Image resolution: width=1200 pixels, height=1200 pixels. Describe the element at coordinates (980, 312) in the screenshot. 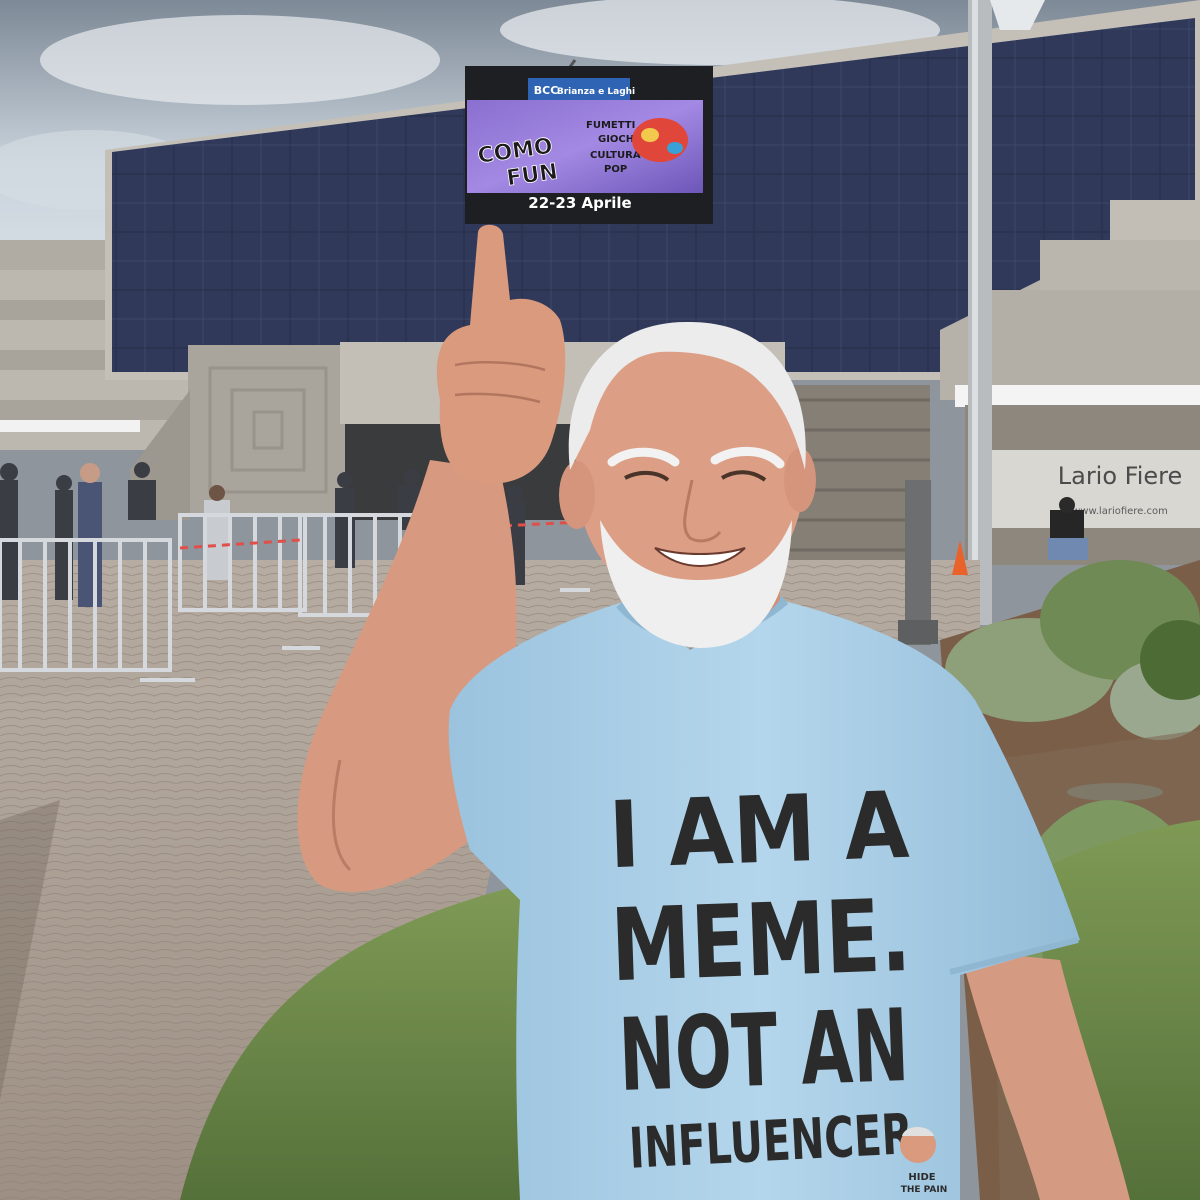

I see `flag-pole` at that location.